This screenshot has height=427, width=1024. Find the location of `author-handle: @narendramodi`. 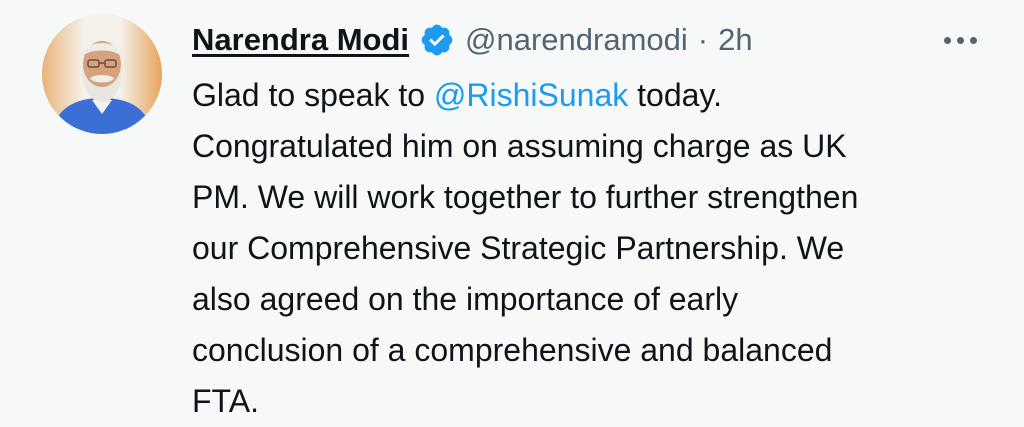

author-handle: @narendramodi is located at coordinates (576, 40).